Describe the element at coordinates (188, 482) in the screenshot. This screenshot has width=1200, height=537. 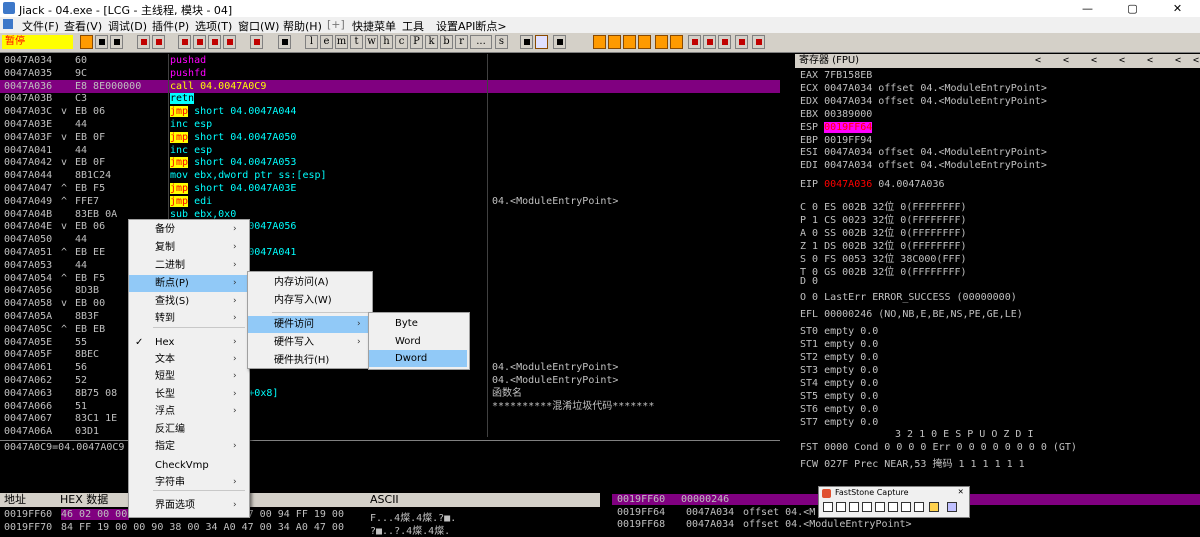
I see `context-menu-item: 字符串 ›` at that location.